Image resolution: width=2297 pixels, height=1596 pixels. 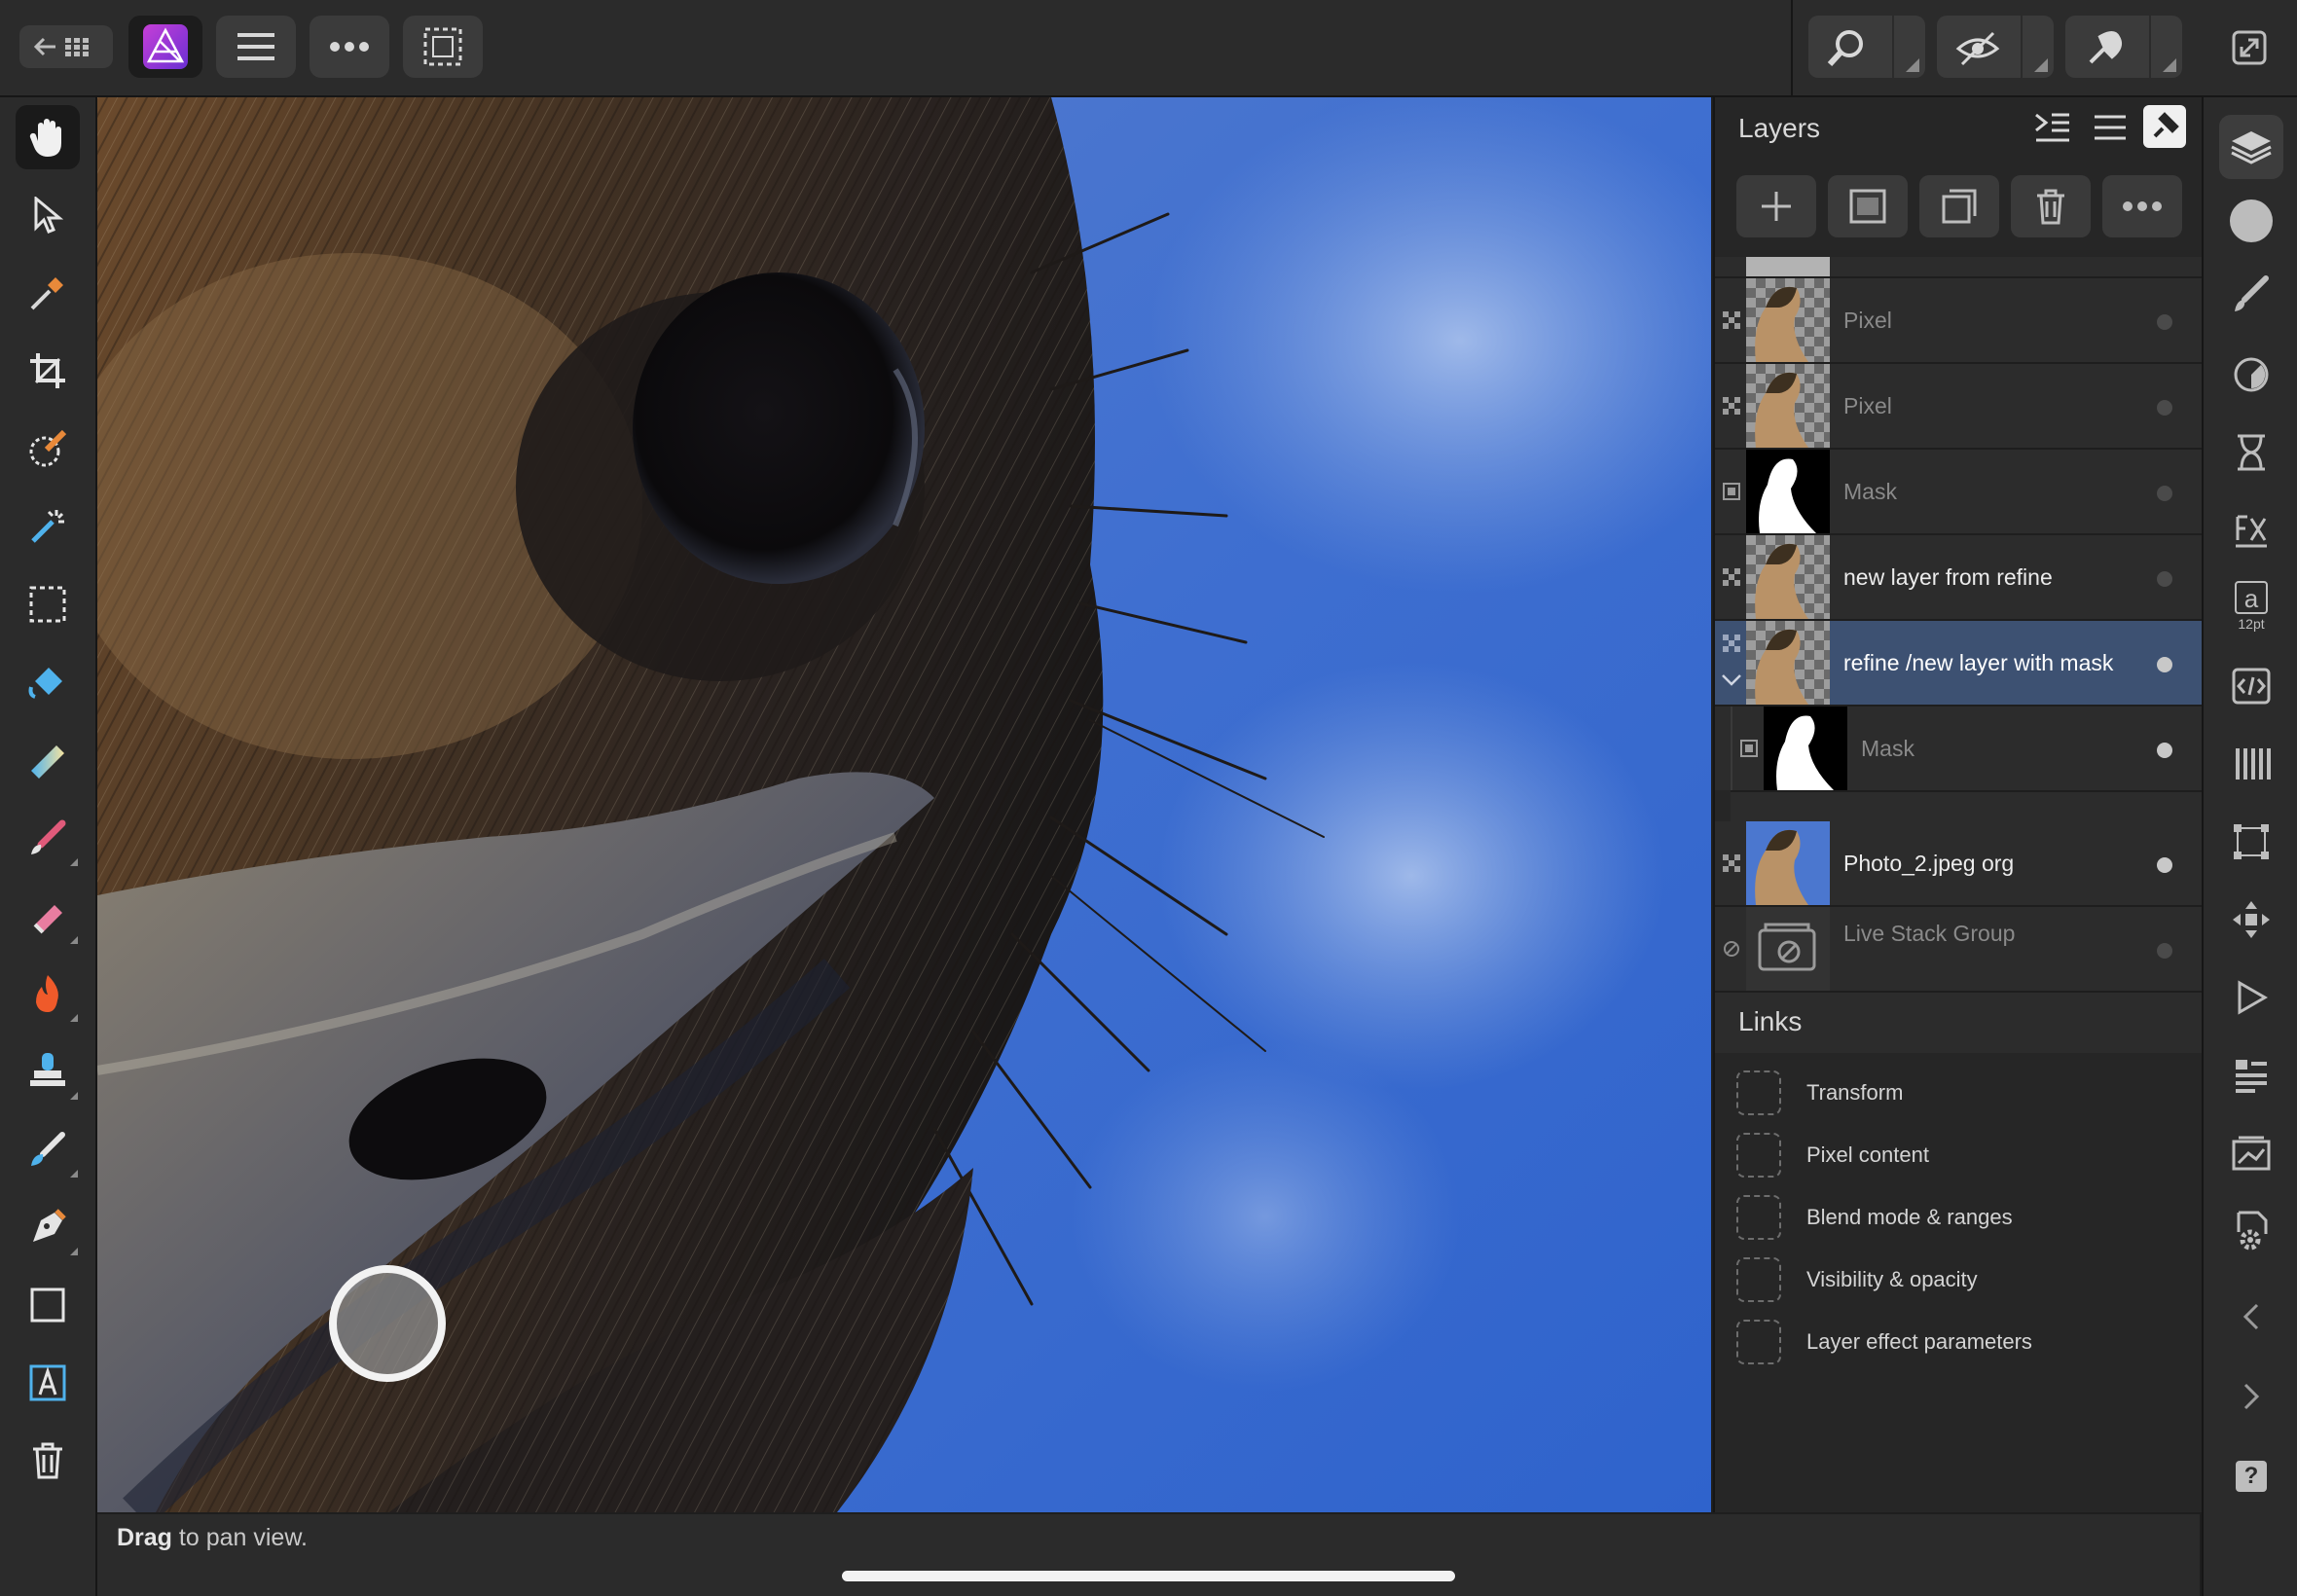 What do you see at coordinates (48, 604) in the screenshot?
I see `marquee-tool` at bounding box center [48, 604].